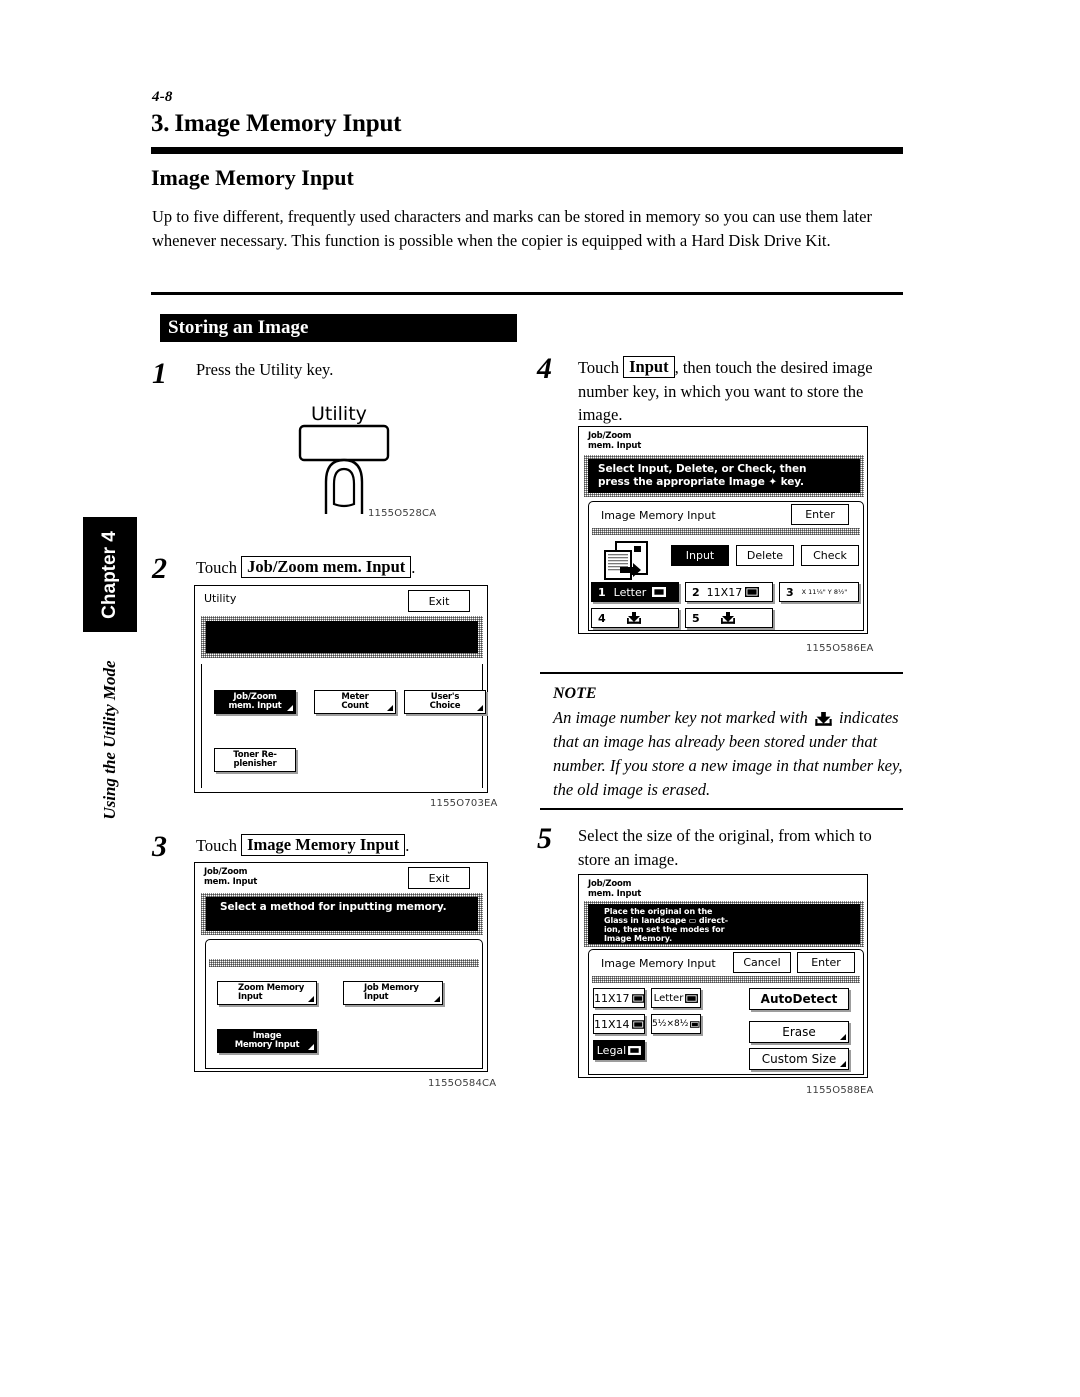 This screenshot has height=1397, width=1080. Describe the element at coordinates (342, 914) in the screenshot. I see `panel-message-text: Select a method for inputting memory.` at that location.